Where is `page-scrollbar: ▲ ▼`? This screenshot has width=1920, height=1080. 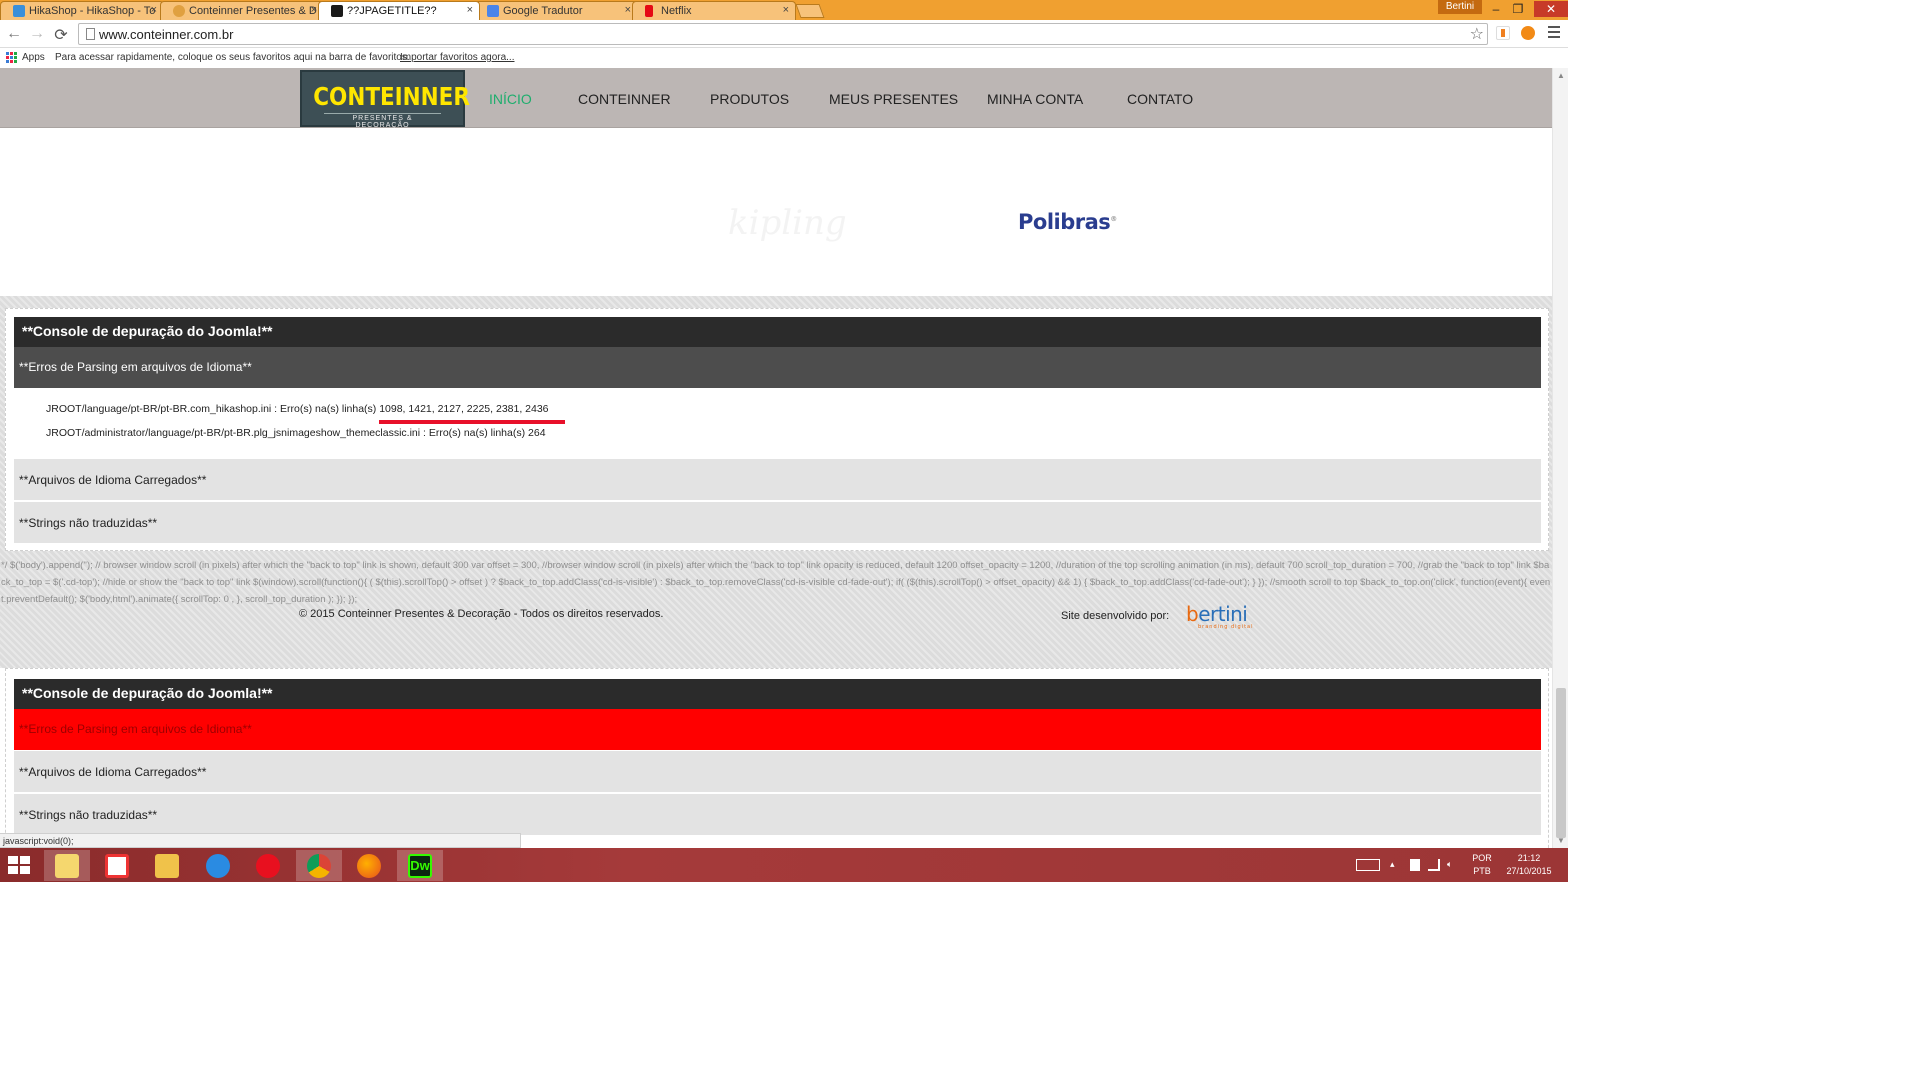 page-scrollbar: ▲ ▼ is located at coordinates (1560, 458).